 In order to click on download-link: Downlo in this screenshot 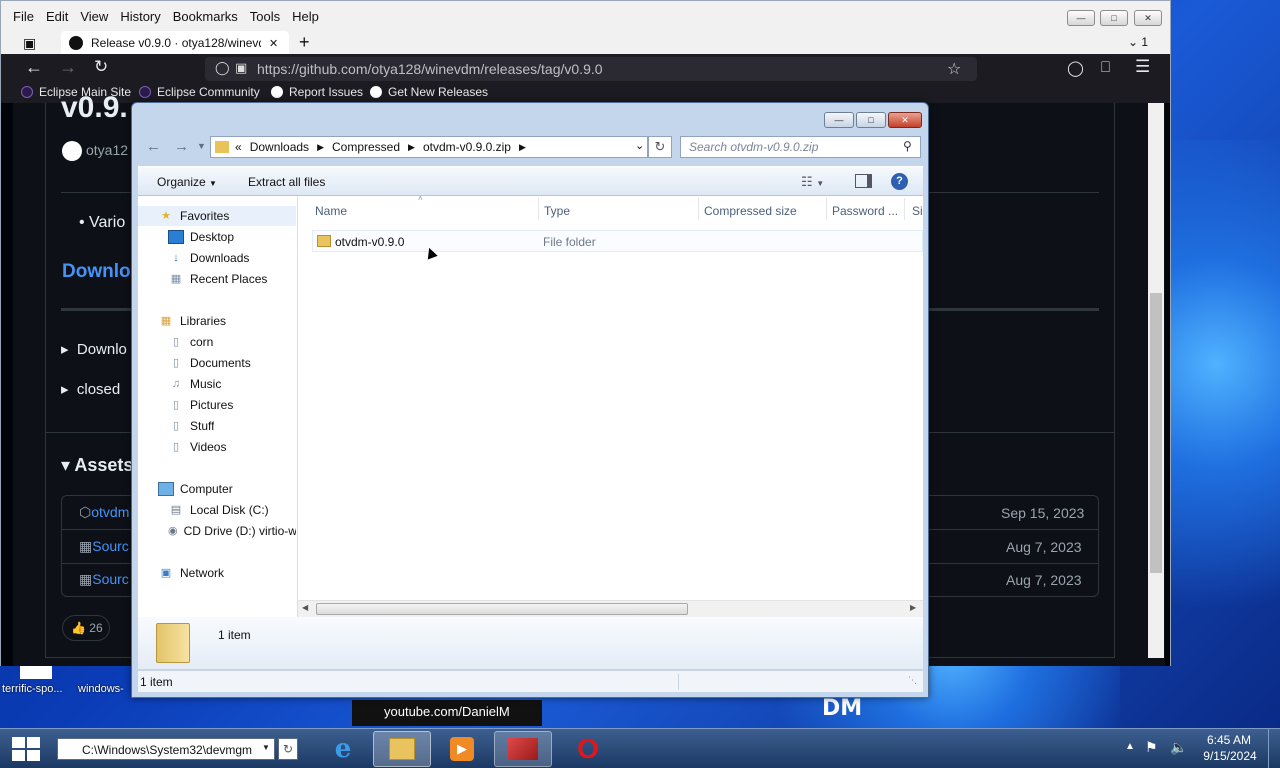, I will do `click(96, 272)`.